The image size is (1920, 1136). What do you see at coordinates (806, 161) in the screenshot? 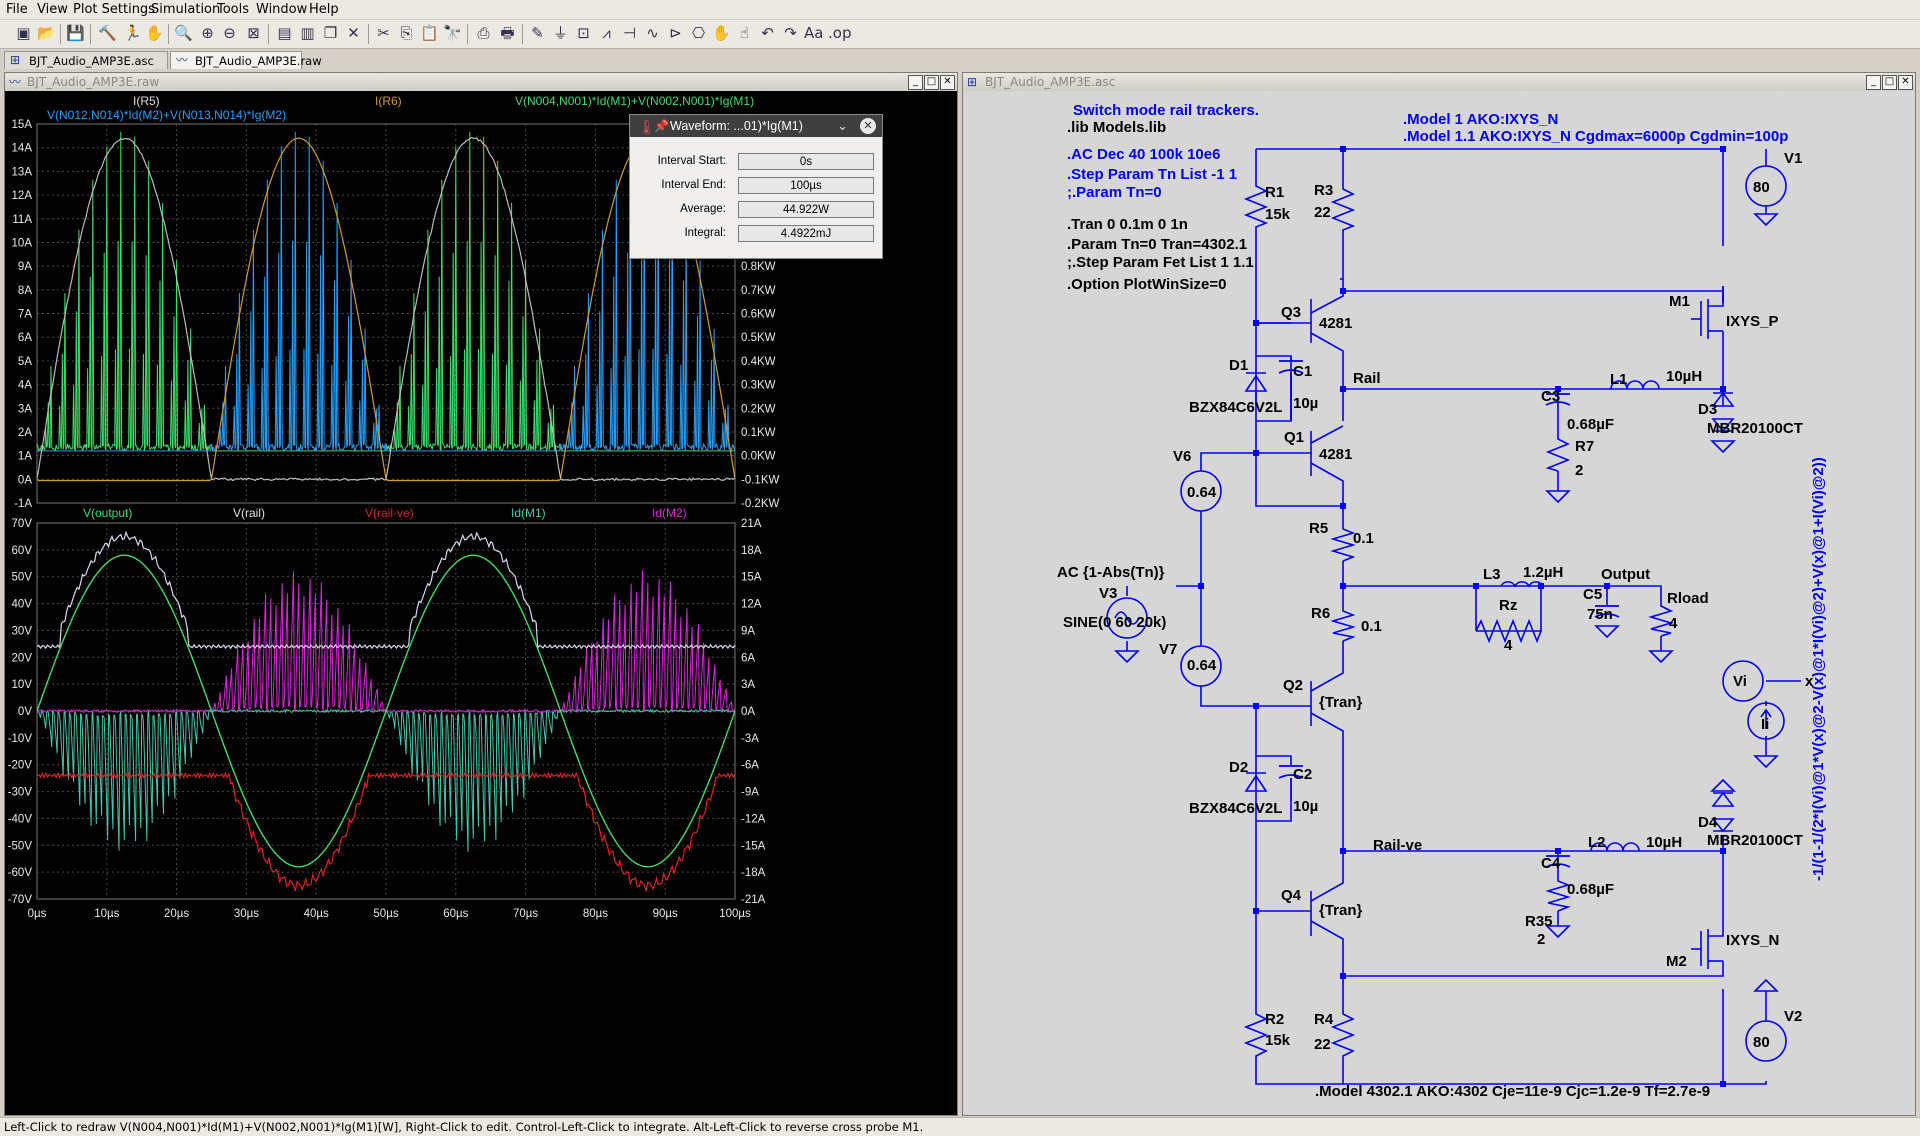
I see `interval-start-field: 0s` at bounding box center [806, 161].